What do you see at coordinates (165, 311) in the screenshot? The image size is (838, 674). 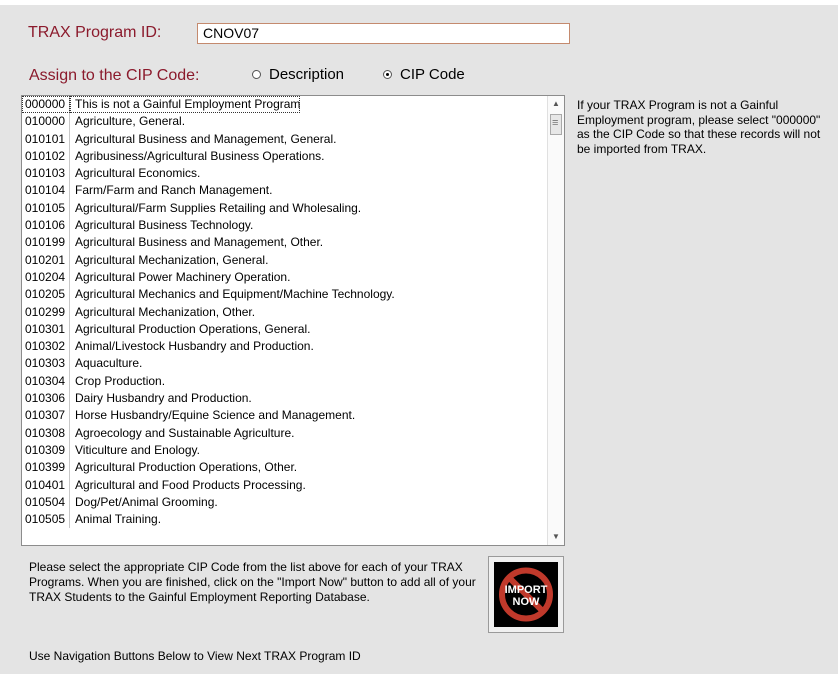 I see `cip-description-cell: Agricultural Mechanization, Other.` at bounding box center [165, 311].